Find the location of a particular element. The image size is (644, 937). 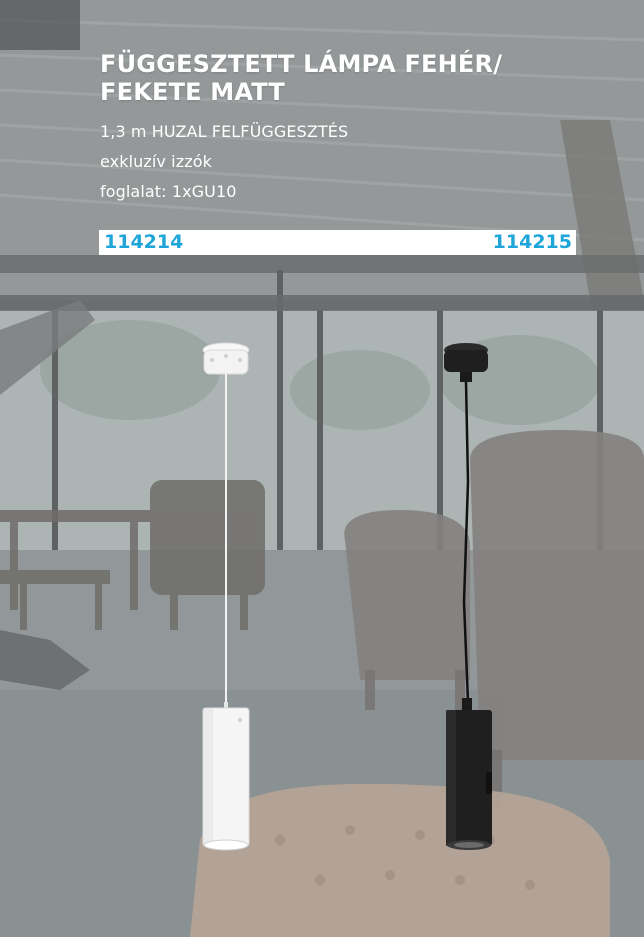

product-title: FÜGGESZTETT LÁMPA FEHÉR/ FEKETE MATT is located at coordinates (360, 78).